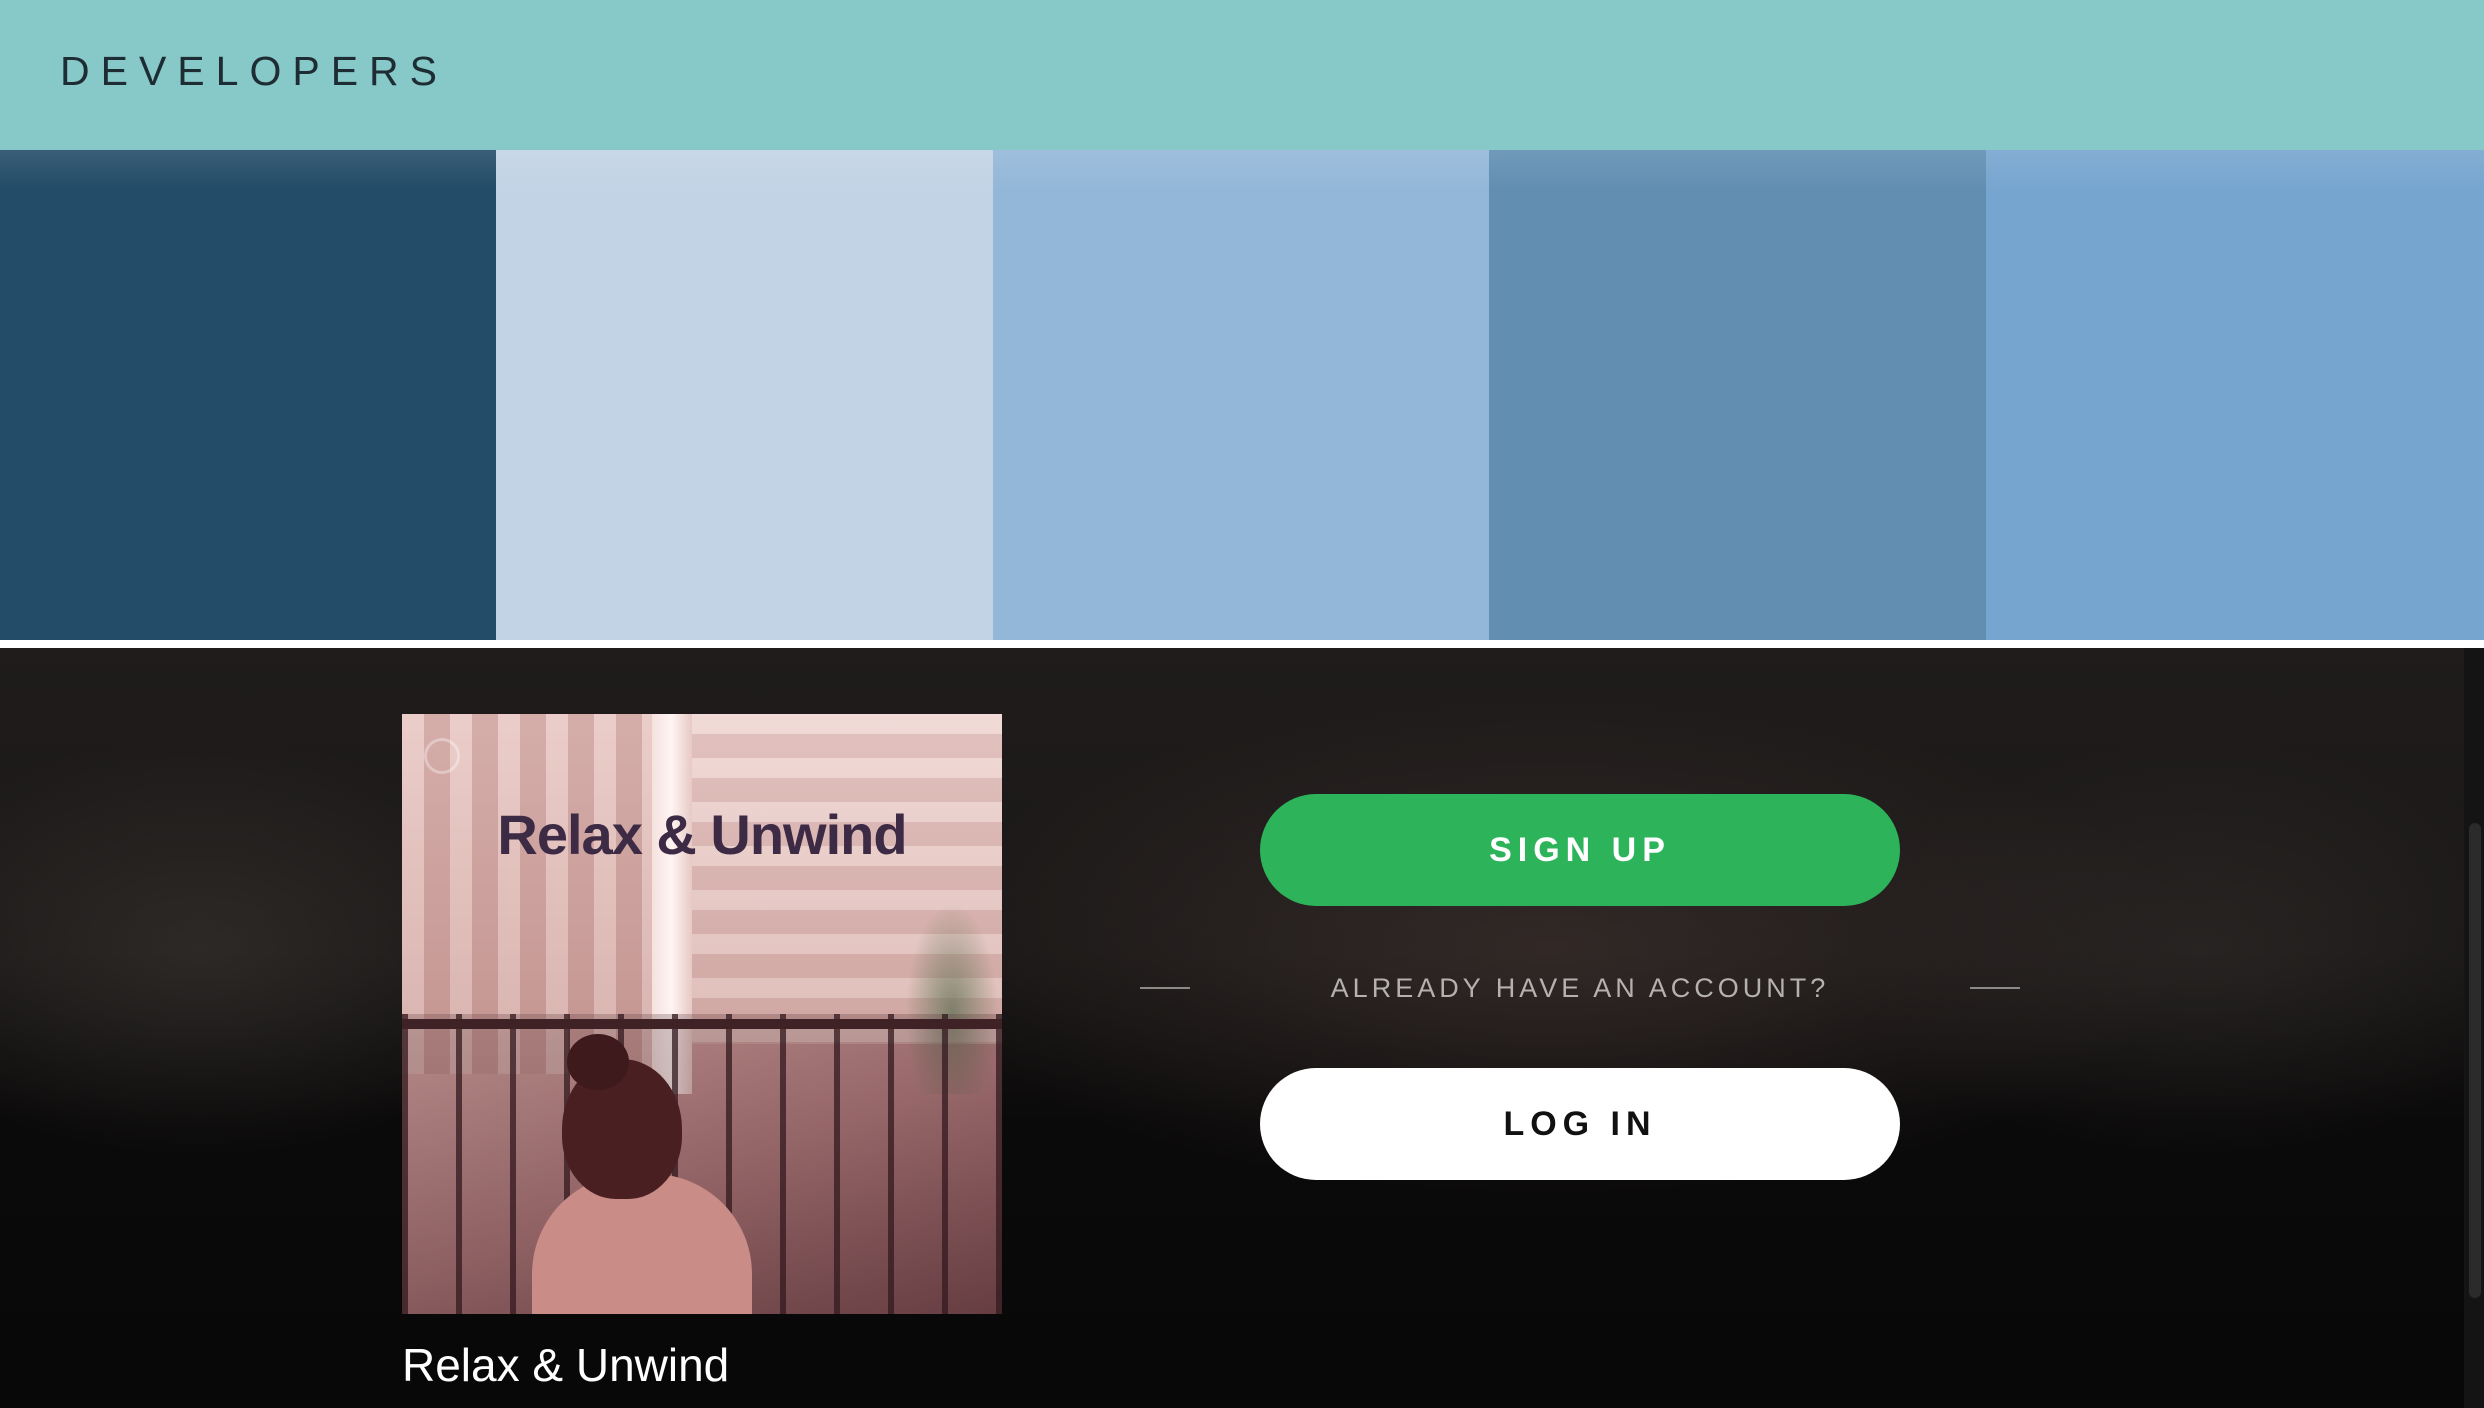  Describe the element at coordinates (1580, 850) in the screenshot. I see `sign-up-button: SIGN UP` at that location.